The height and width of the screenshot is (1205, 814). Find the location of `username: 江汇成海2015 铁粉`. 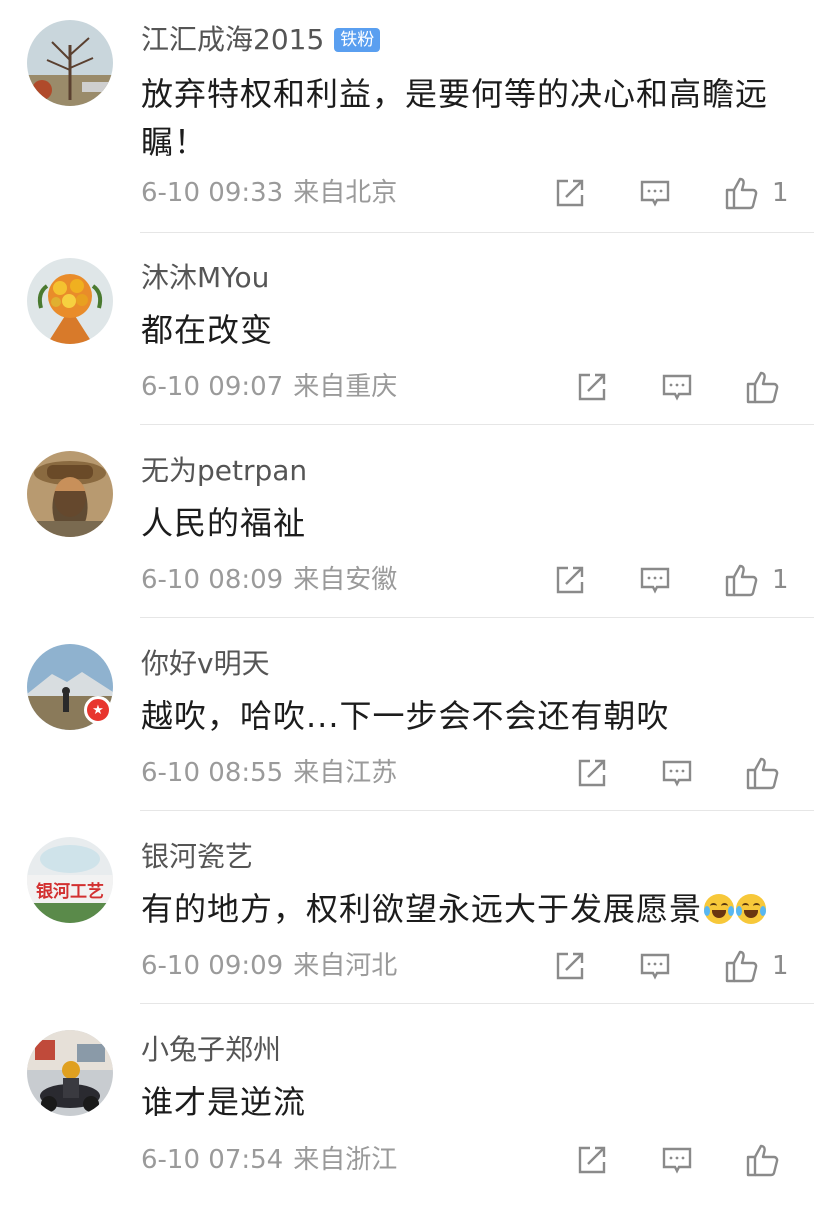

username: 江汇成海2015 铁粉 is located at coordinates (261, 40).